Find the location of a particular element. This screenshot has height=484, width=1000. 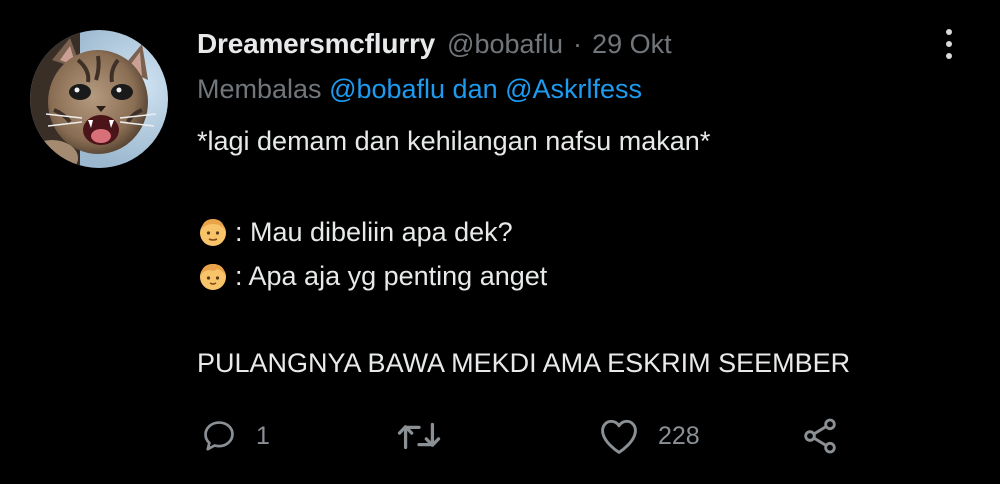

reply-count: 1 is located at coordinates (263, 435).